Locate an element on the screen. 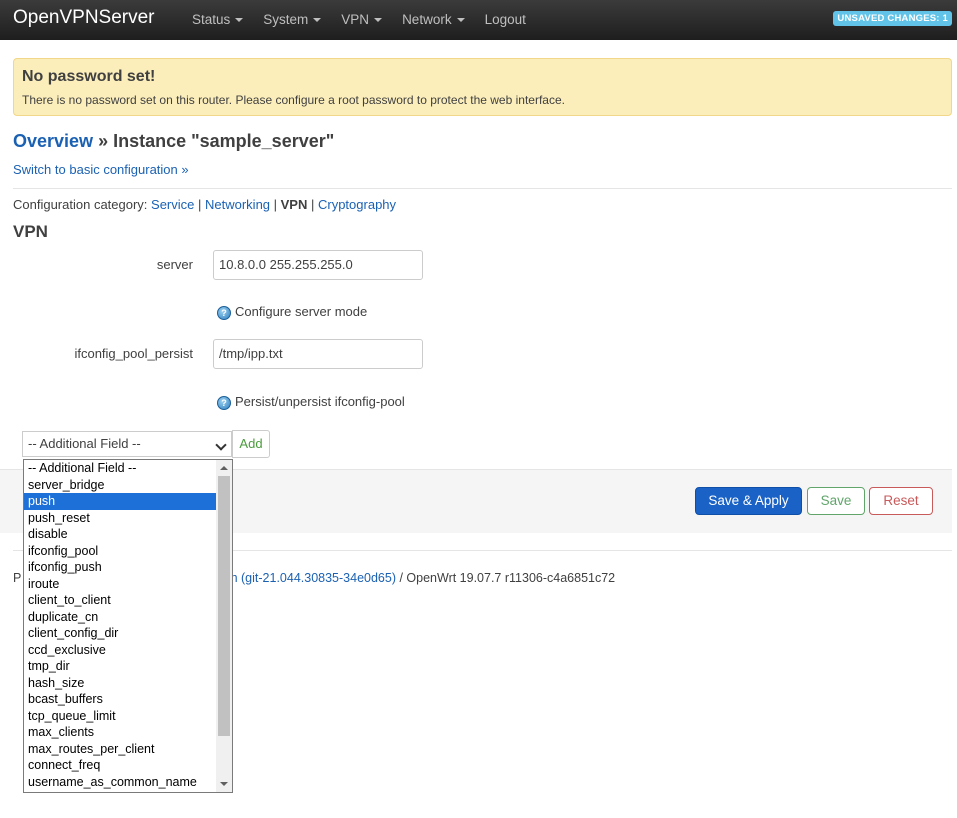 This screenshot has width=957, height=818. dropdown-option: ccd_exclusive is located at coordinates (120, 650).